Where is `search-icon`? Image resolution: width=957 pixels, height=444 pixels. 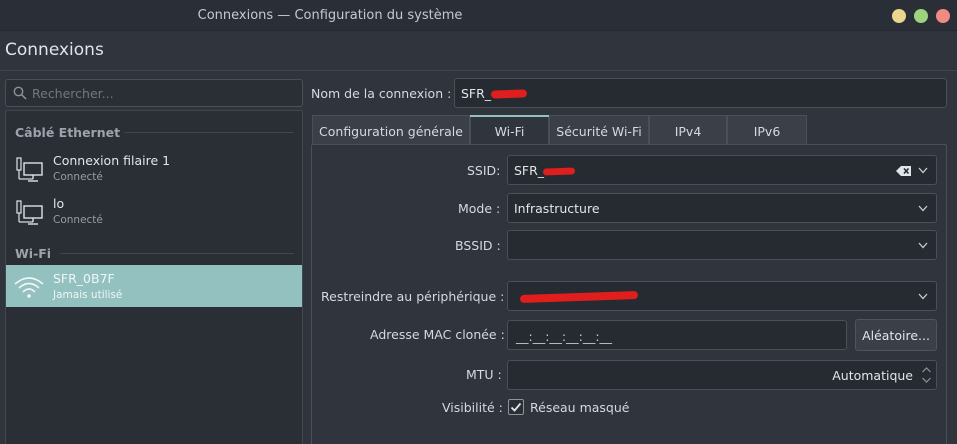
search-icon is located at coordinates (20, 93).